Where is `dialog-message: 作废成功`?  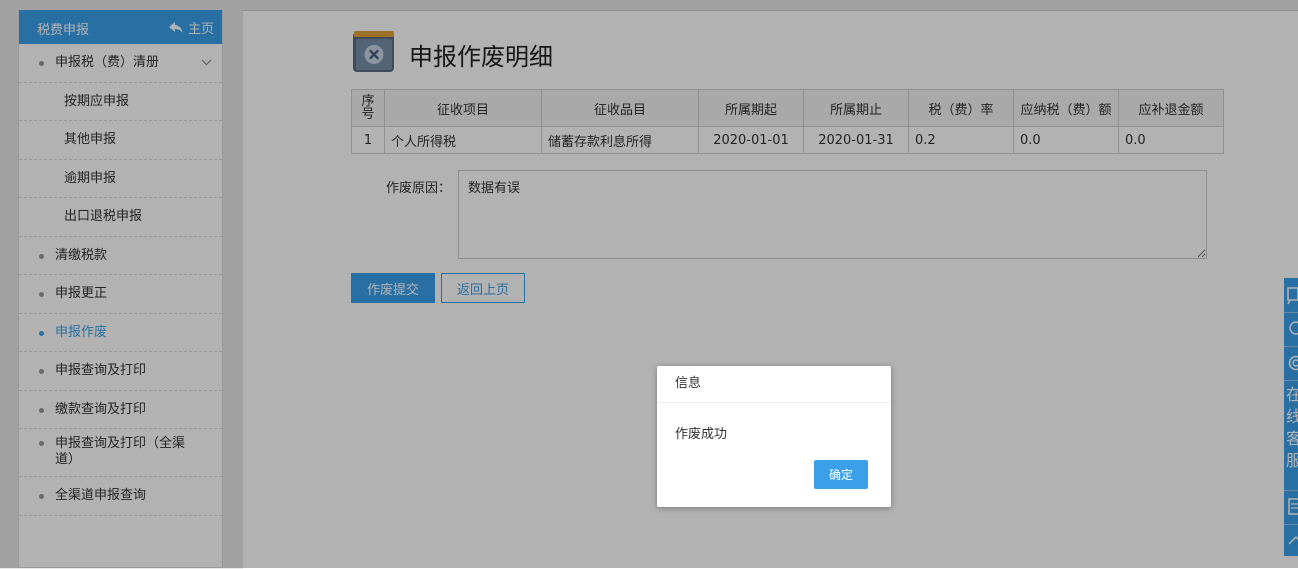
dialog-message: 作废成功 is located at coordinates (701, 432).